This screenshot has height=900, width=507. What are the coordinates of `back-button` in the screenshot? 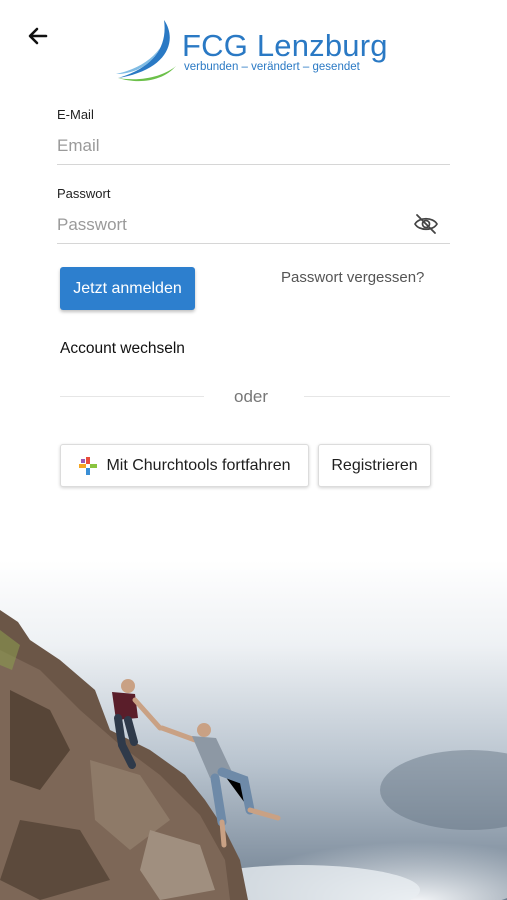 It's located at (38, 36).